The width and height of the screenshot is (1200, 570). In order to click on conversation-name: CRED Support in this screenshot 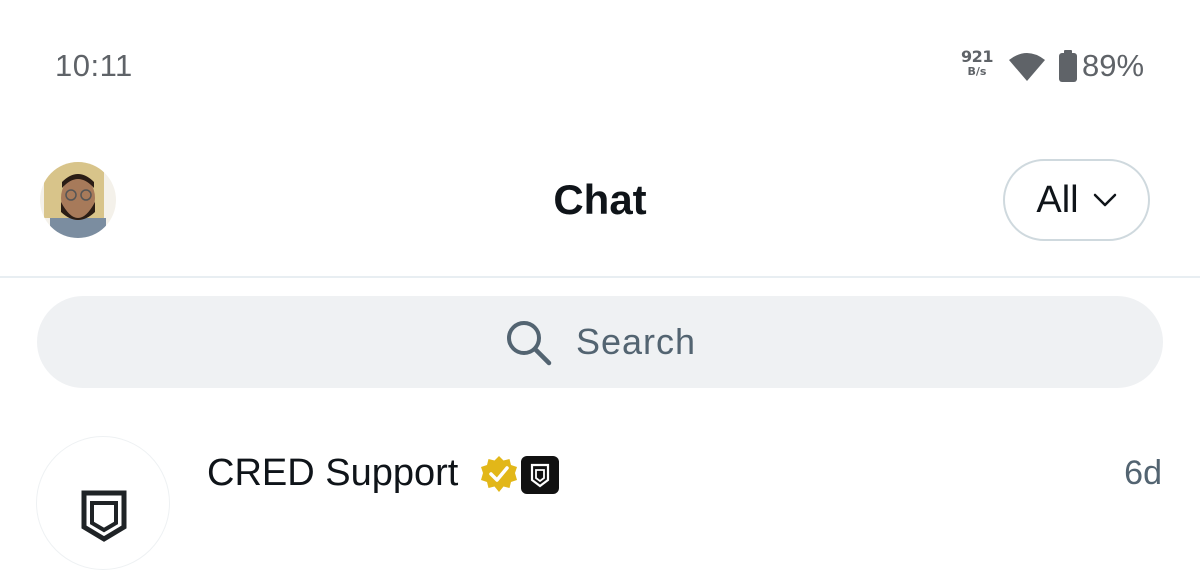, I will do `click(333, 473)`.